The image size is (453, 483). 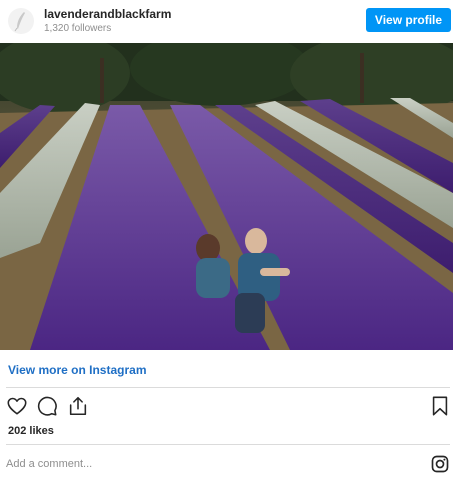 What do you see at coordinates (440, 406) in the screenshot?
I see `bookmark-icon` at bounding box center [440, 406].